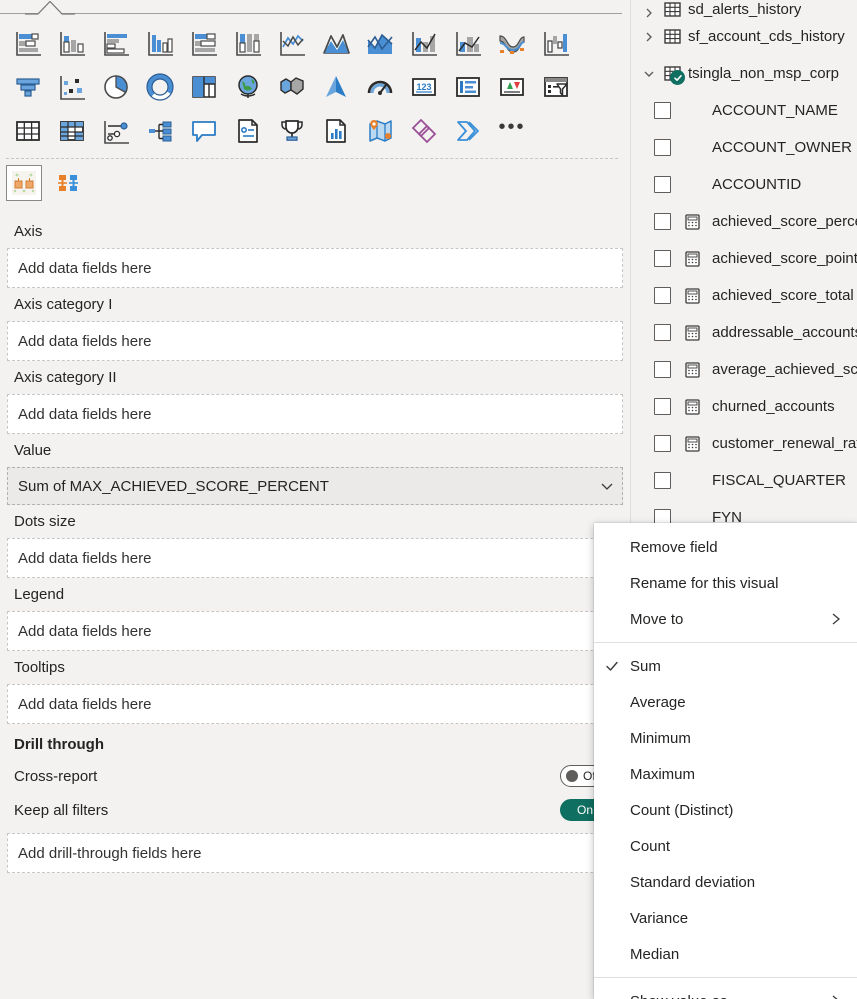 The width and height of the screenshot is (857, 999). Describe the element at coordinates (33, 450) in the screenshot. I see `well-label-value: Value` at that location.